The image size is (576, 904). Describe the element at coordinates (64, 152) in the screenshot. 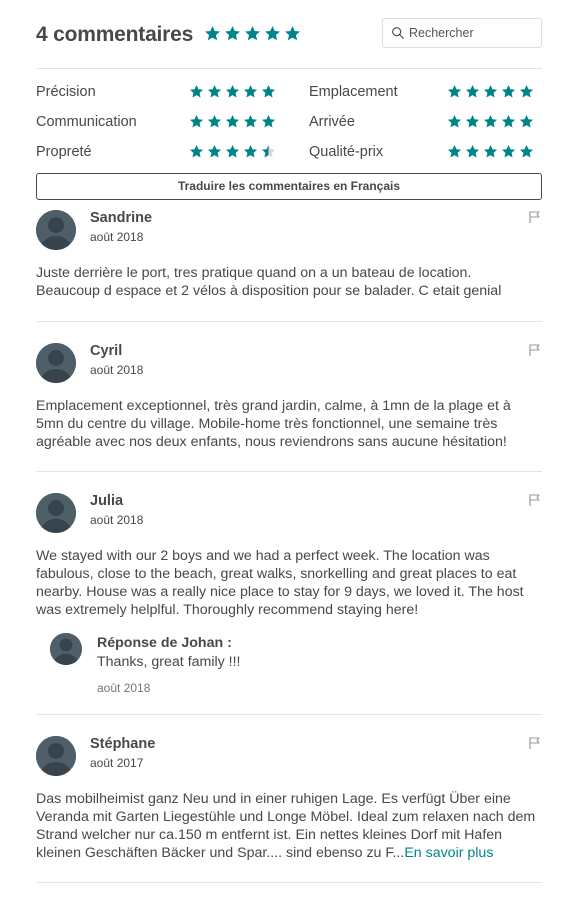

I see `rating-label-cleanliness: Propreté` at that location.